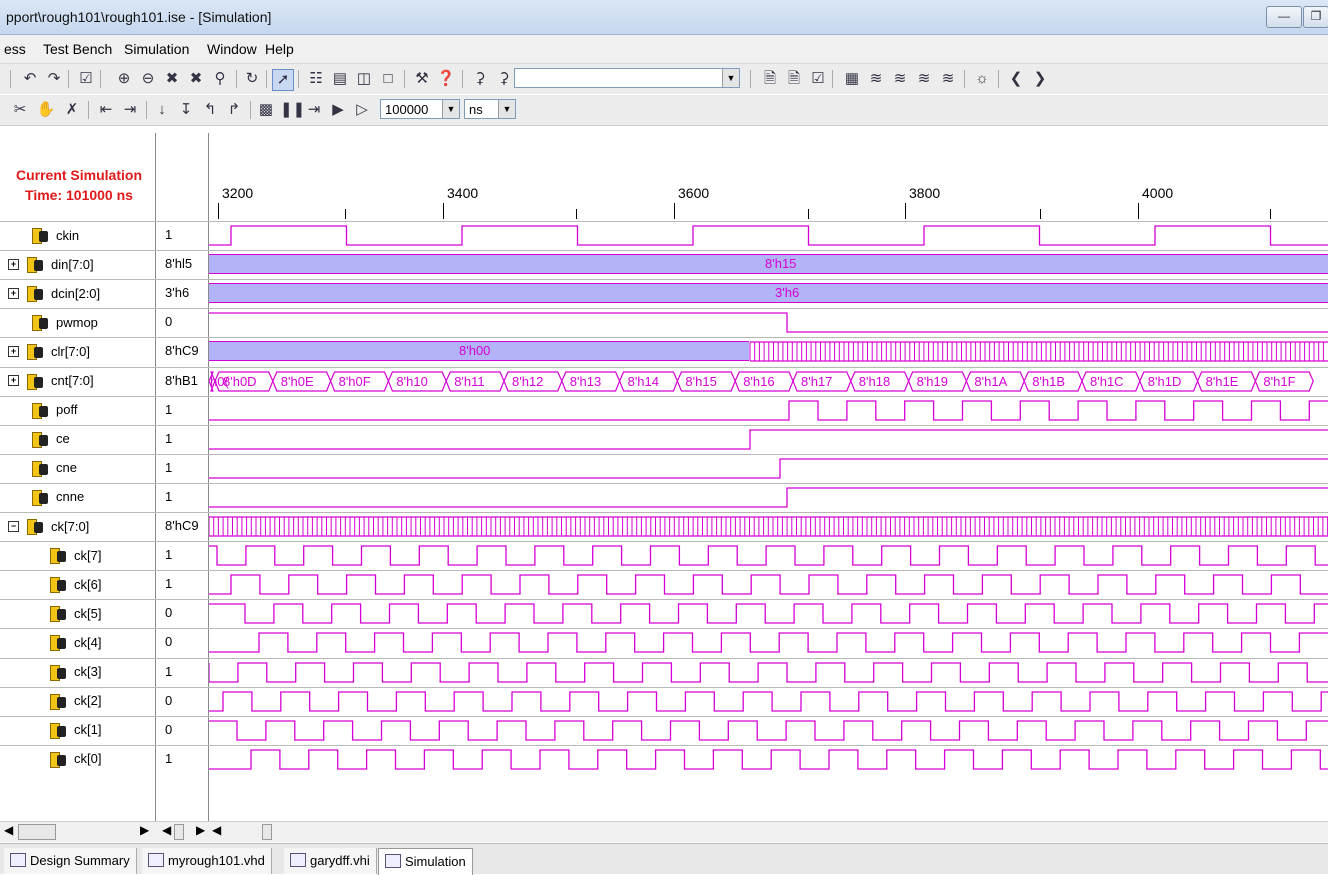  Describe the element at coordinates (64, 323) in the screenshot. I see `signal-name: pwmop` at that location.